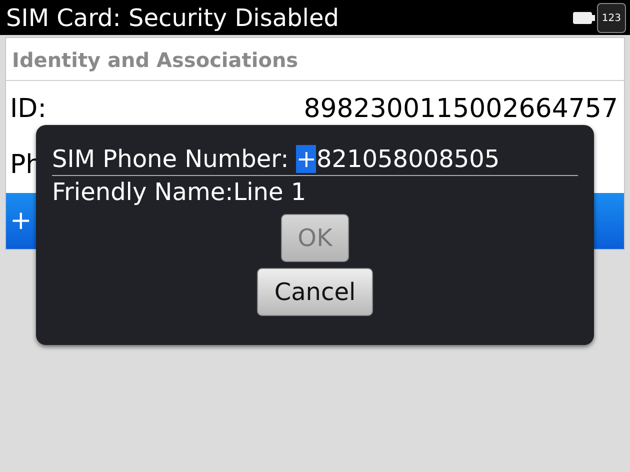 This screenshot has width=630, height=472. I want to click on window-title: SIM Card: Security Disabled, so click(172, 18).